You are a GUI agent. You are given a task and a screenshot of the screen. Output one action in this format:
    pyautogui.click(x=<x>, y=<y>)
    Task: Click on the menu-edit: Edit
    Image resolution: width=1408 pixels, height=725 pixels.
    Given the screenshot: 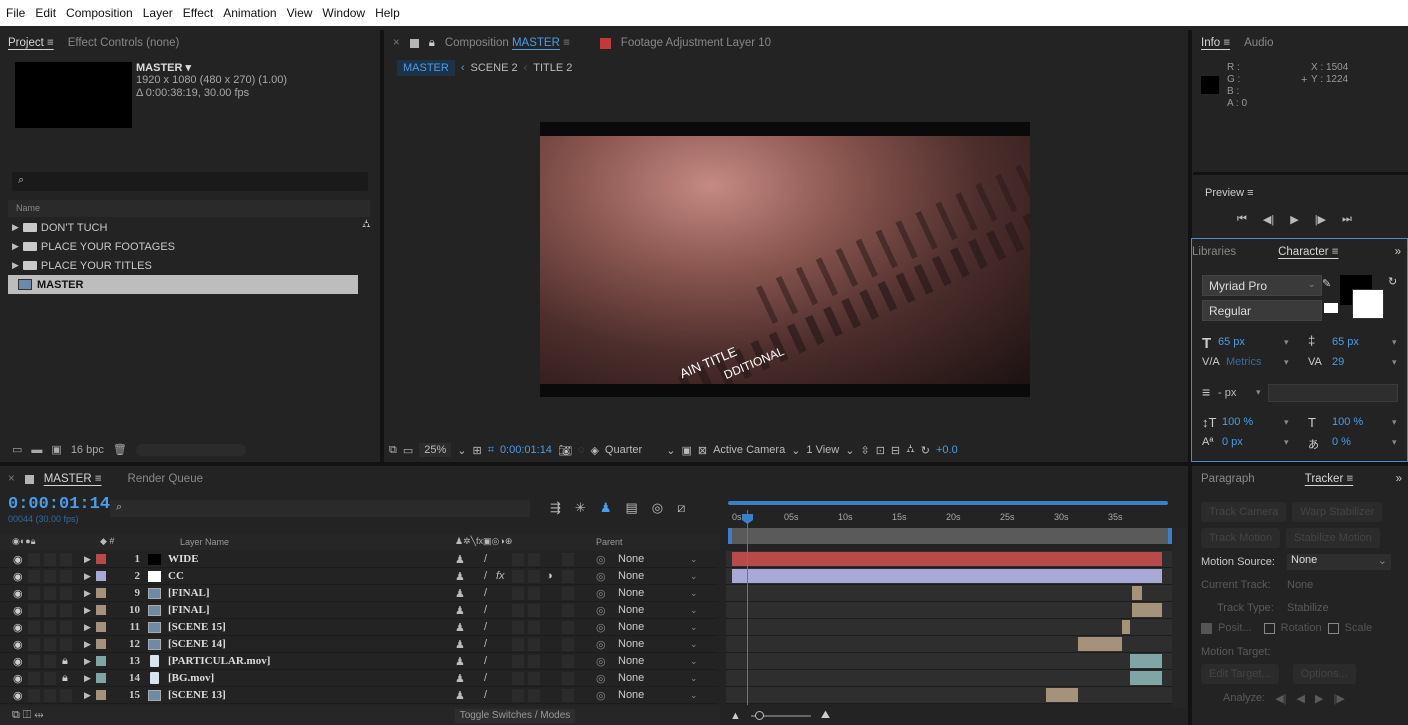 What is the action you would take?
    pyautogui.click(x=45, y=13)
    